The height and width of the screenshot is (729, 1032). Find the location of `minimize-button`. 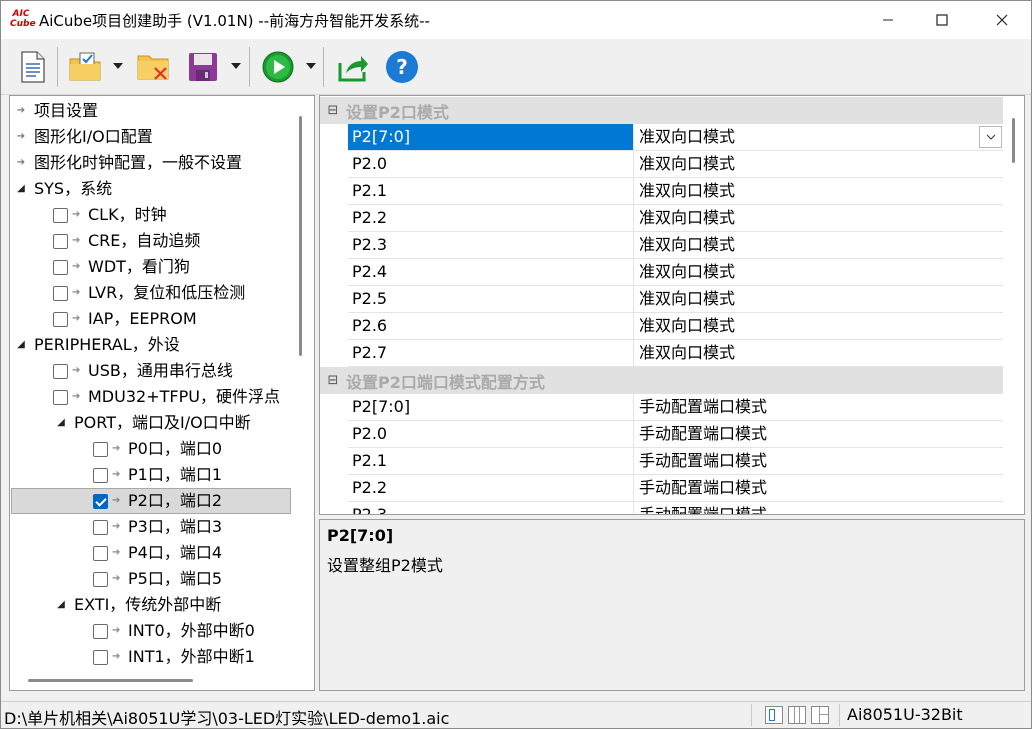

minimize-button is located at coordinates (888, 20).